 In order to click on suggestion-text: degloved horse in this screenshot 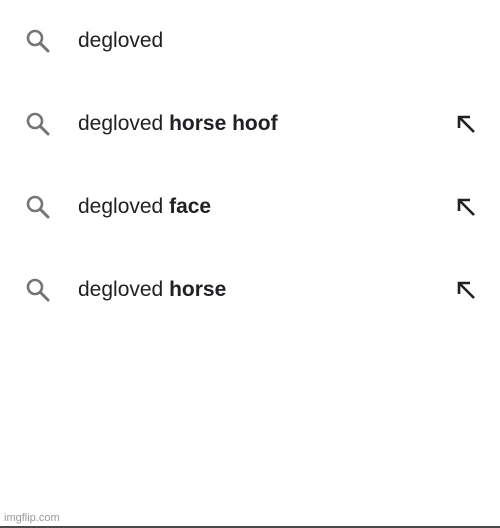, I will do `click(152, 290)`.